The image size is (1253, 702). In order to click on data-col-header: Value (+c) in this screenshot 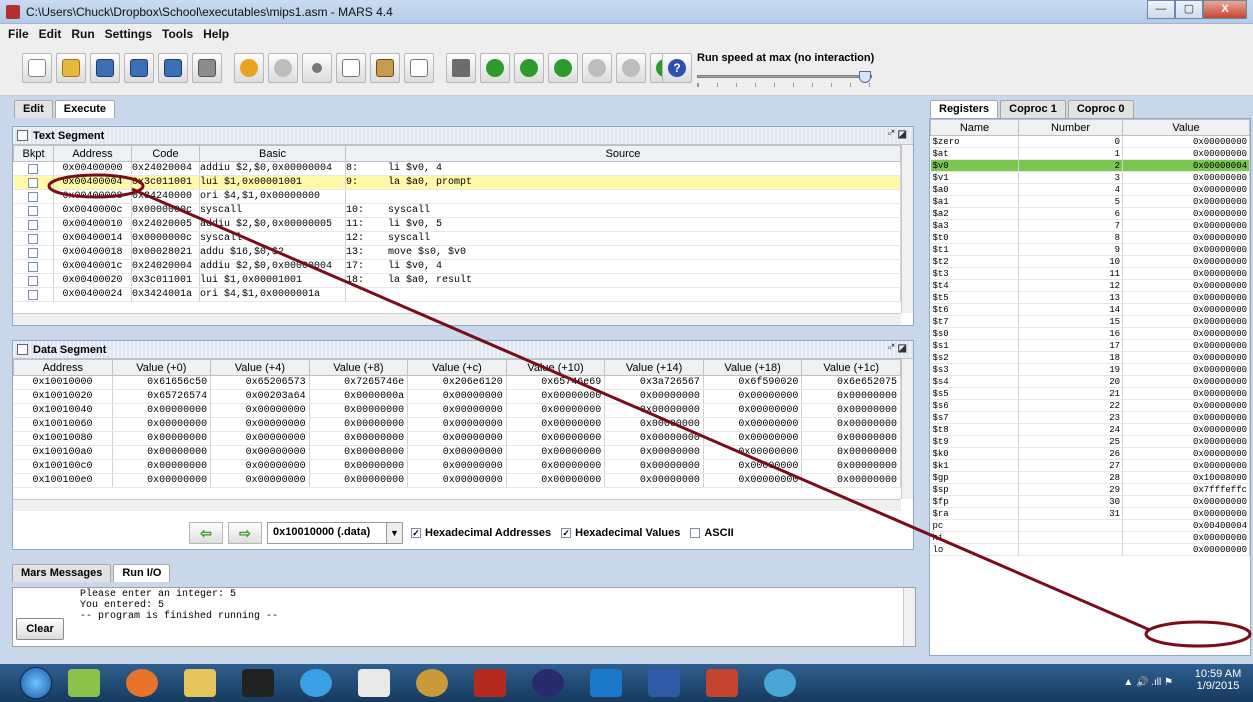, I will do `click(457, 367)`.